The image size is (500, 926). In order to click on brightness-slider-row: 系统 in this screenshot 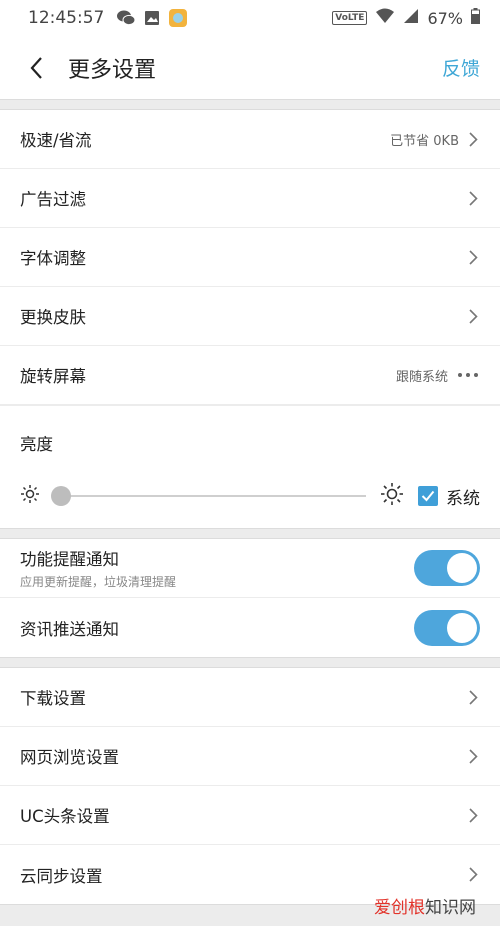, I will do `click(250, 496)`.